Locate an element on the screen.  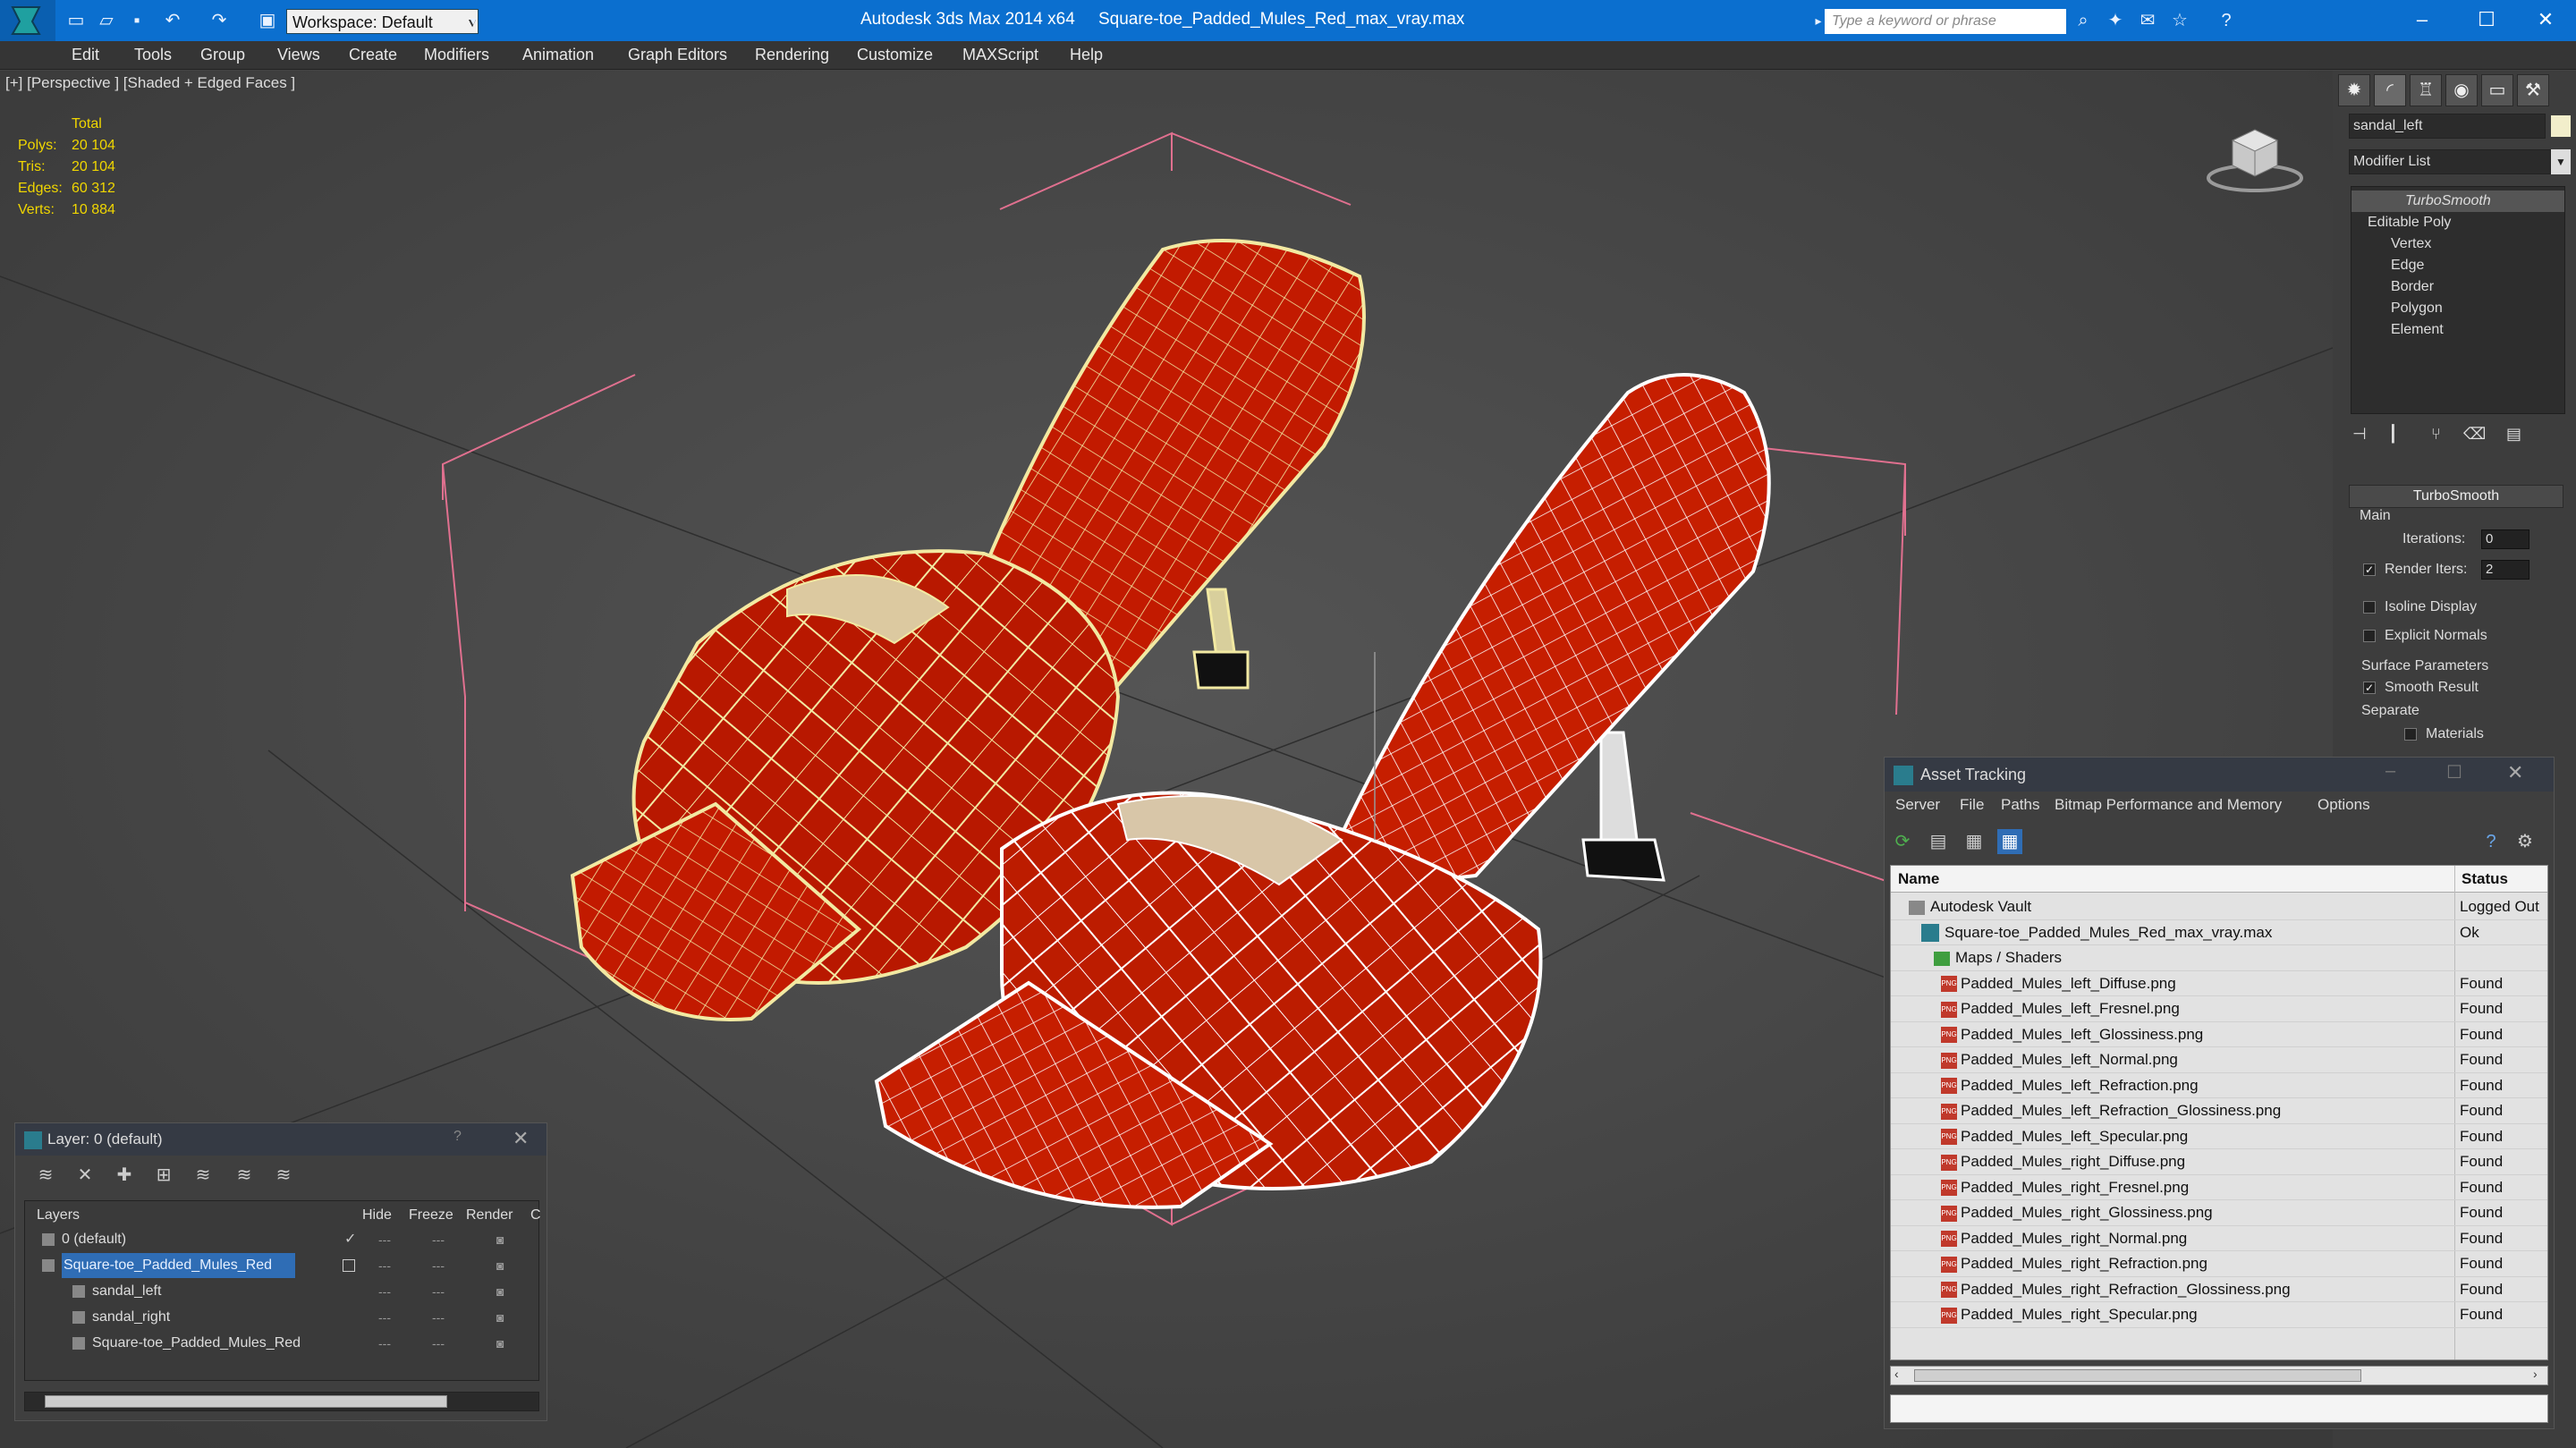
asset-row: PNG Padded_Mules_right_Diffuse.png Found is located at coordinates (2219, 1162).